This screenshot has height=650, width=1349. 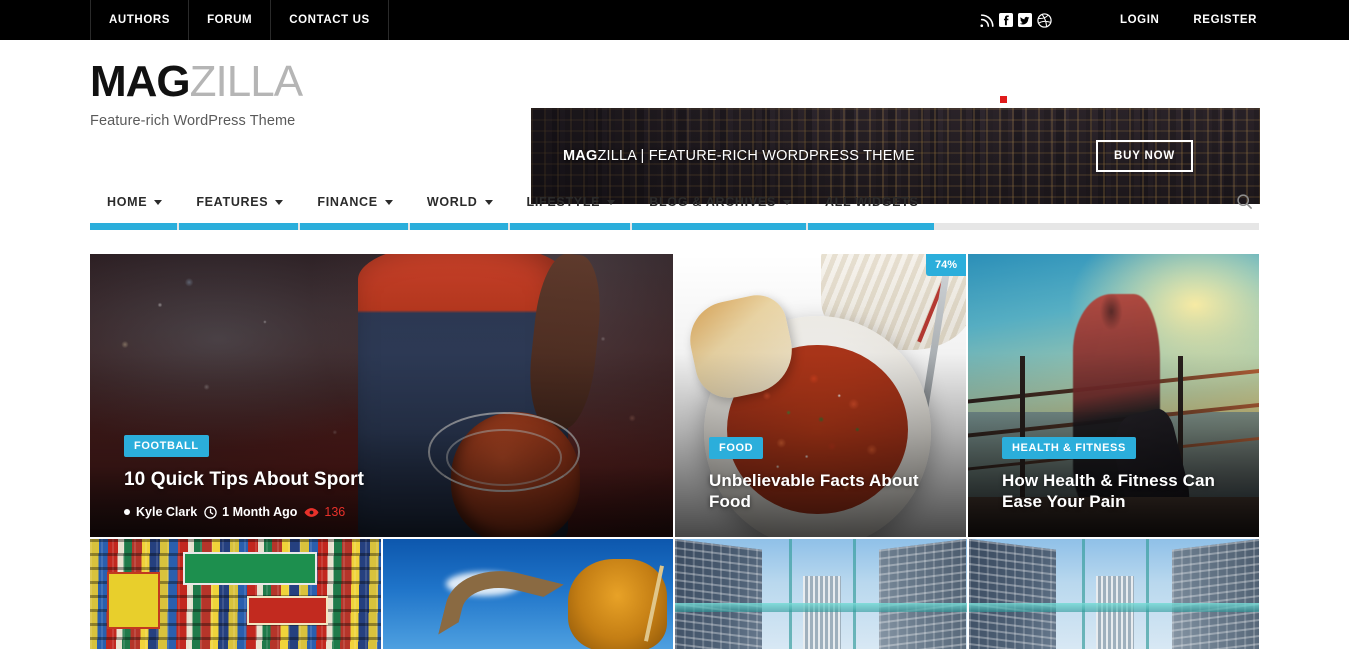 What do you see at coordinates (166, 445) in the screenshot?
I see `category-badge-football: FOOTBALL` at bounding box center [166, 445].